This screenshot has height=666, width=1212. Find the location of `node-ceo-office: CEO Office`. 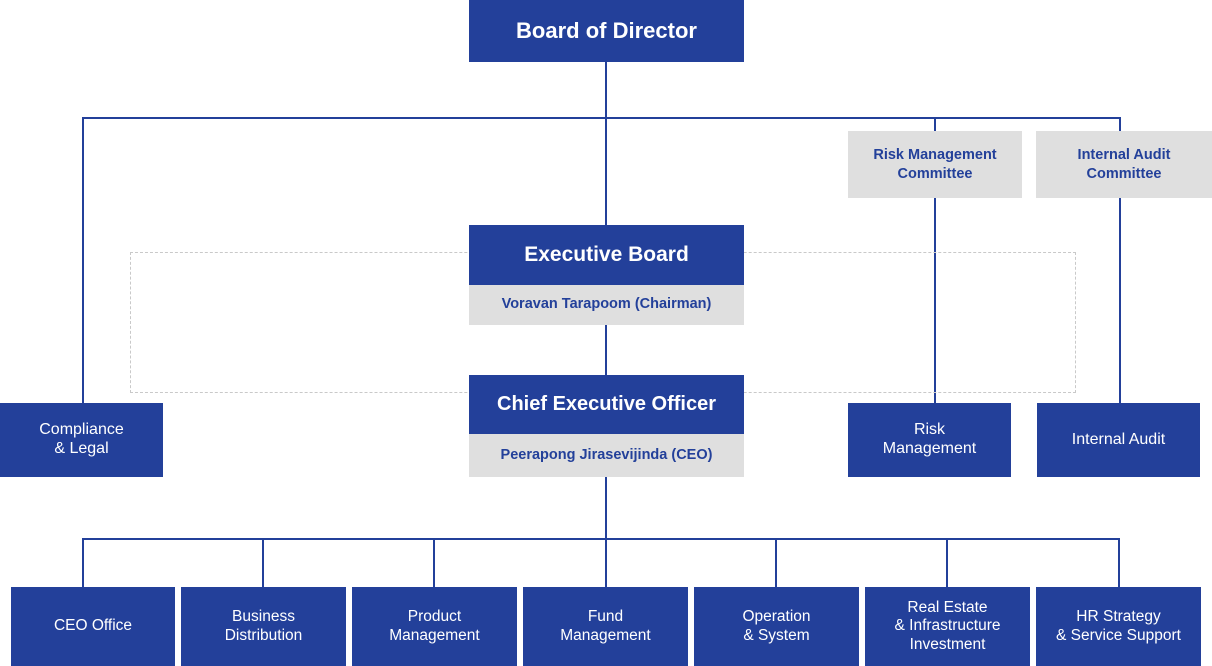

node-ceo-office: CEO Office is located at coordinates (93, 626).